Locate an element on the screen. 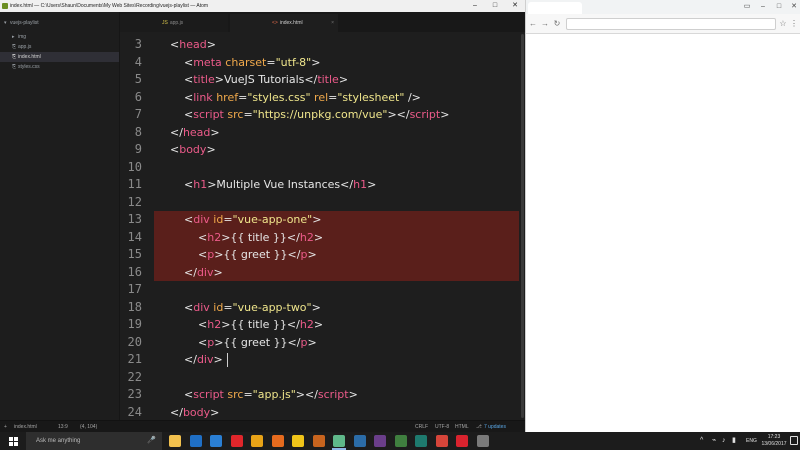 This screenshot has height=450, width=800. clock: 17:23 13/06/2017 is located at coordinates (774, 441).